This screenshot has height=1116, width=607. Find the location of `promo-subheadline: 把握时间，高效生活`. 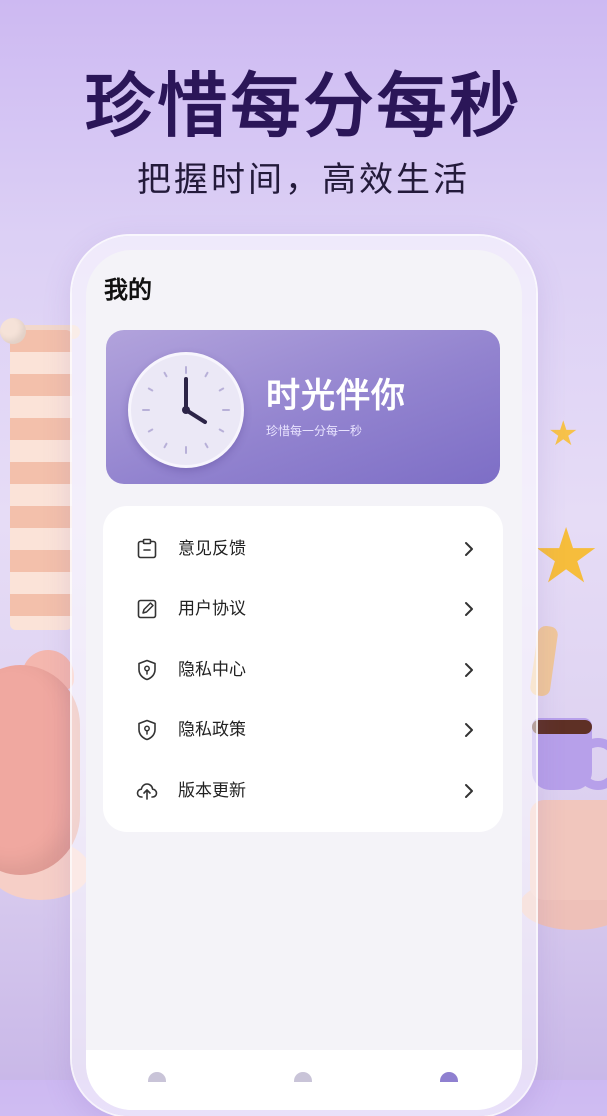

promo-subheadline: 把握时间，高效生活 is located at coordinates (303, 180).